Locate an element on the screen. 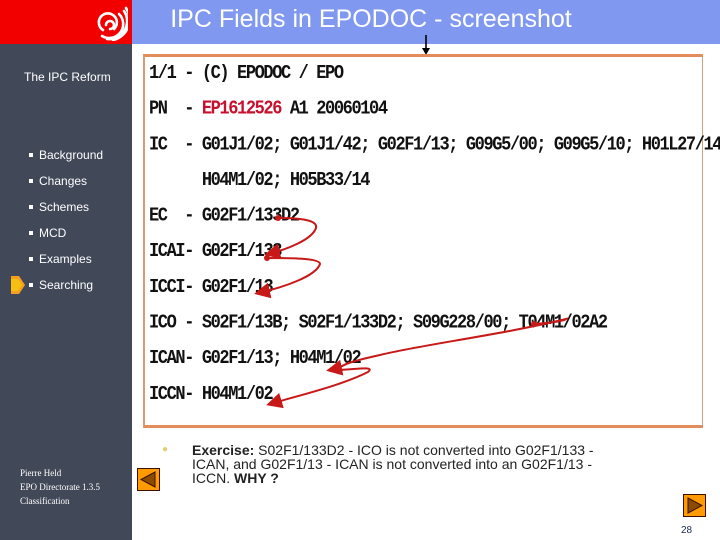 Image resolution: width=720 pixels, height=540 pixels. record-line: ICAI- G02F1/133 is located at coordinates (216, 252).